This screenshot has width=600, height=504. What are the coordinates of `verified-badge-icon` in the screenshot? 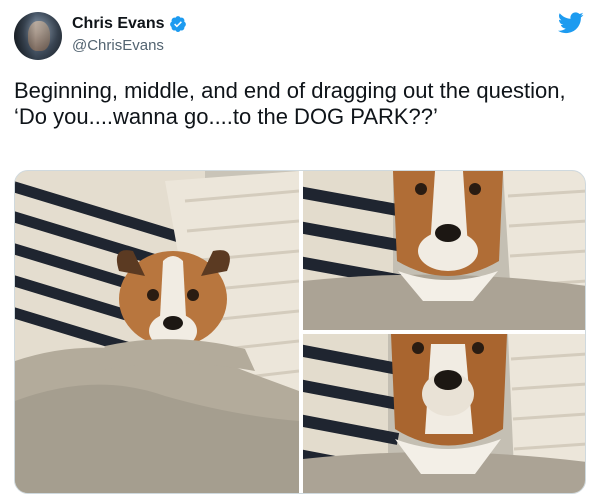 It's located at (178, 24).